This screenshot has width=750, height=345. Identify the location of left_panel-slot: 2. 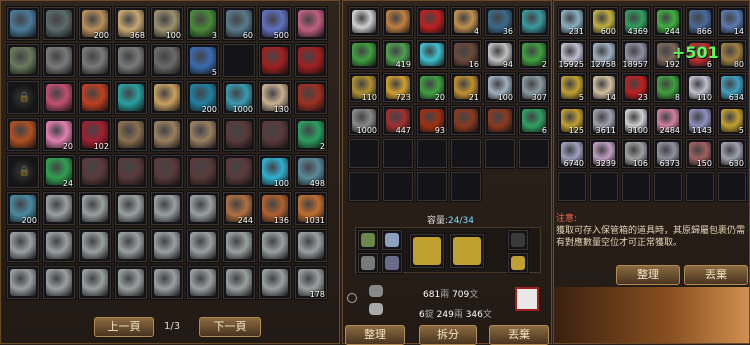
(311, 134).